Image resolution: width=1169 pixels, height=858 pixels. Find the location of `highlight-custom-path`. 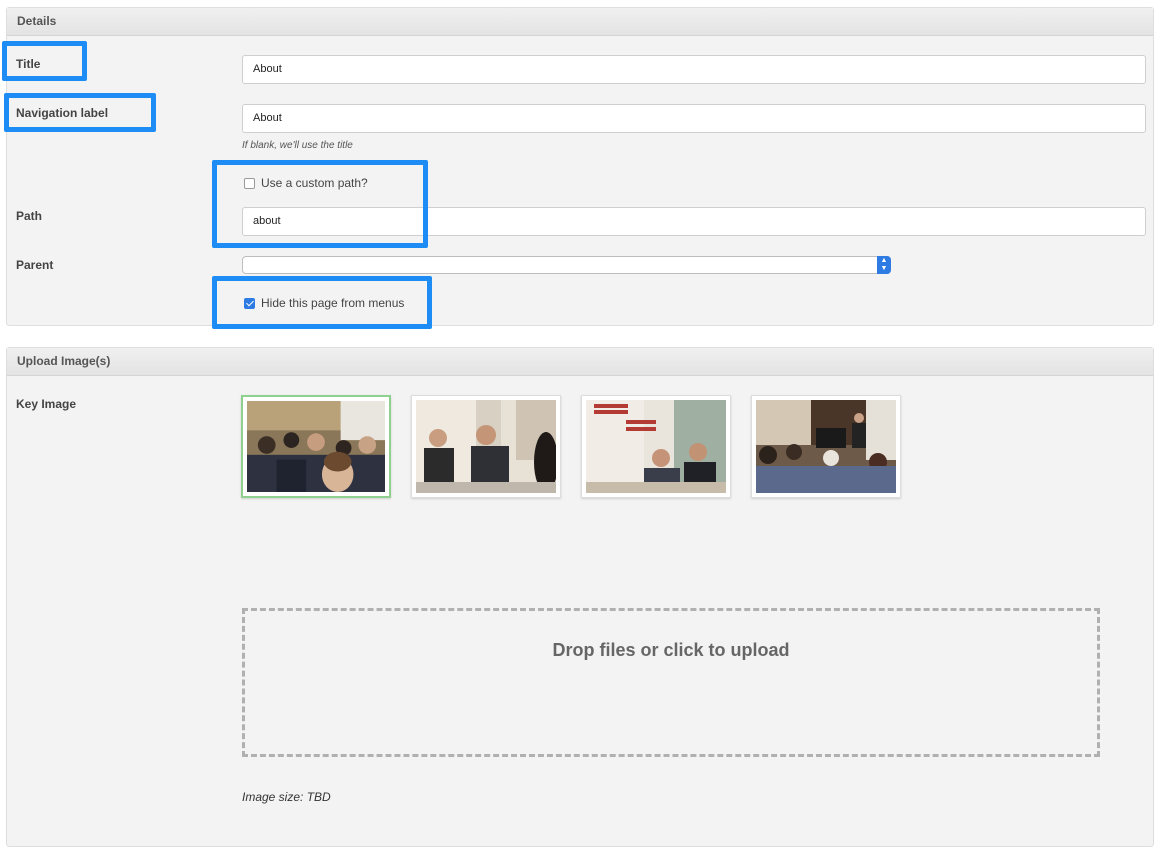

highlight-custom-path is located at coordinates (320, 204).